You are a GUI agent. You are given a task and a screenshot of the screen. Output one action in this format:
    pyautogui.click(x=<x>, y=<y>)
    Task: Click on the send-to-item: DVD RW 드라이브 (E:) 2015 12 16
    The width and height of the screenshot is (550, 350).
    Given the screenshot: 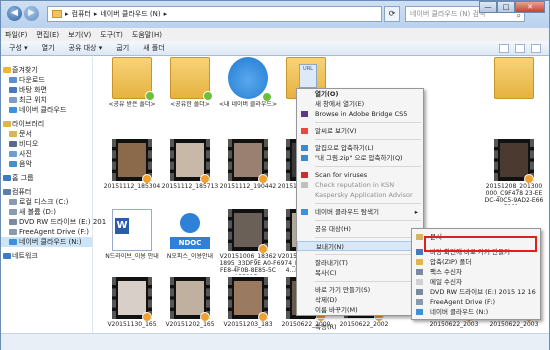 What is the action you would take?
    pyautogui.click(x=476, y=292)
    